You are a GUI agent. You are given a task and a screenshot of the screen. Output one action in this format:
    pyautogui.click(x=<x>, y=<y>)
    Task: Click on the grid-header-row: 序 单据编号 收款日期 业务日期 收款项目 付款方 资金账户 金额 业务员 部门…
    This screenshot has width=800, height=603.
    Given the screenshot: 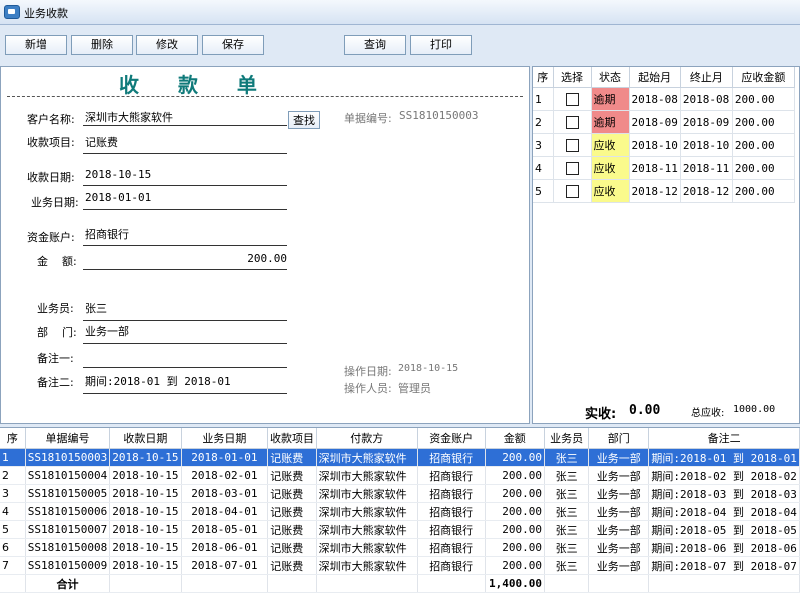 What is the action you would take?
    pyautogui.click(x=400, y=438)
    